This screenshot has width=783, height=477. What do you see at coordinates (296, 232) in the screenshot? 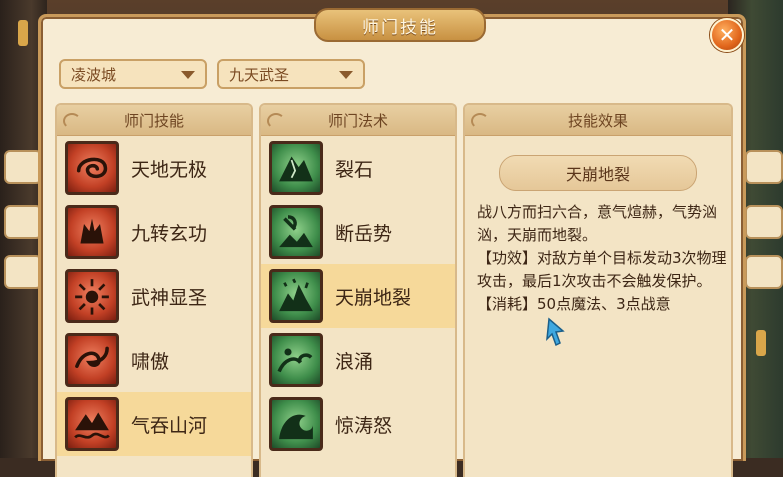
I see `axe-mountain-icon` at bounding box center [296, 232].